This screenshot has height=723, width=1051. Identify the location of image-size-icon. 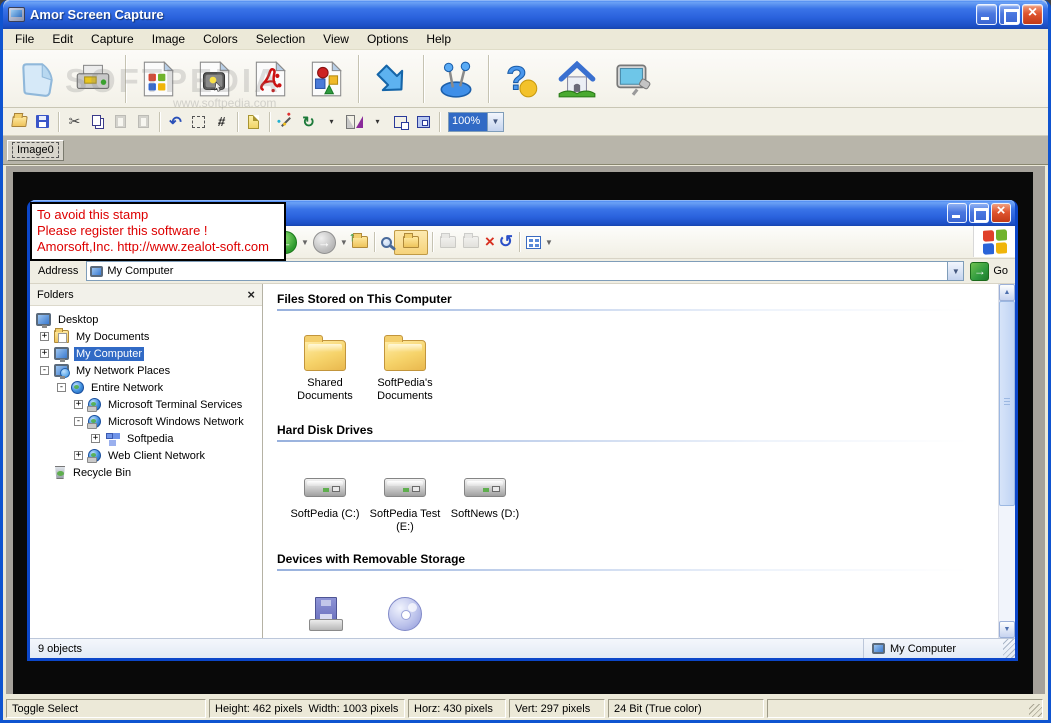
(423, 122).